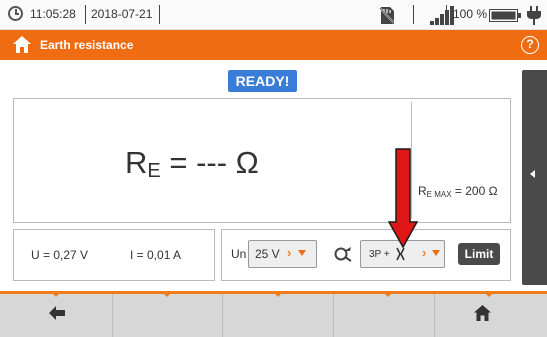  I want to click on status-badge: READY!, so click(262, 81).